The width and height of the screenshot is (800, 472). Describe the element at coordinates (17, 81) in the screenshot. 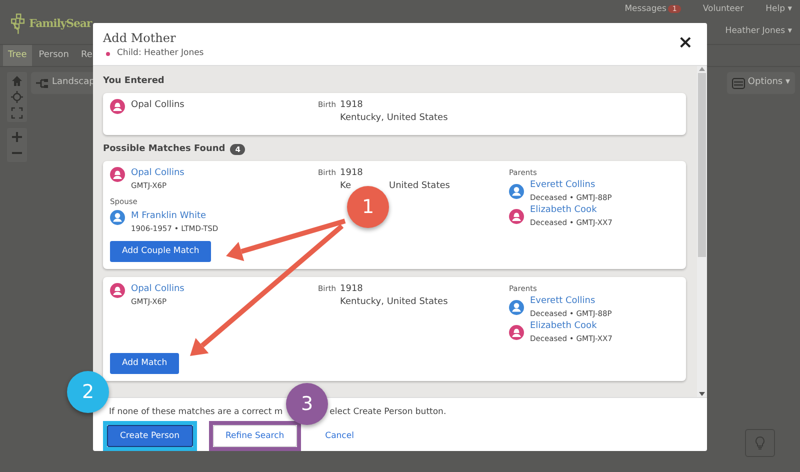

I see `home-icon` at that location.